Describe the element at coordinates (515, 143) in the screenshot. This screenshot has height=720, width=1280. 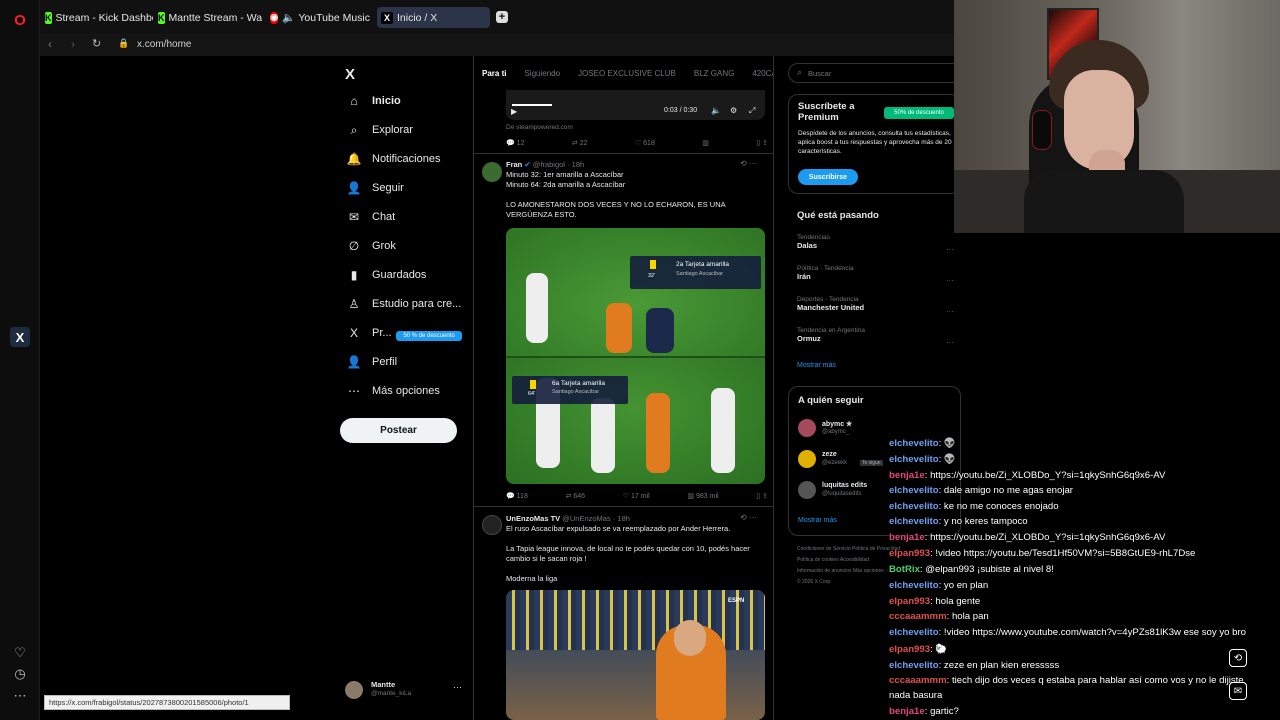
I see `reply-icon: 💬 12` at that location.